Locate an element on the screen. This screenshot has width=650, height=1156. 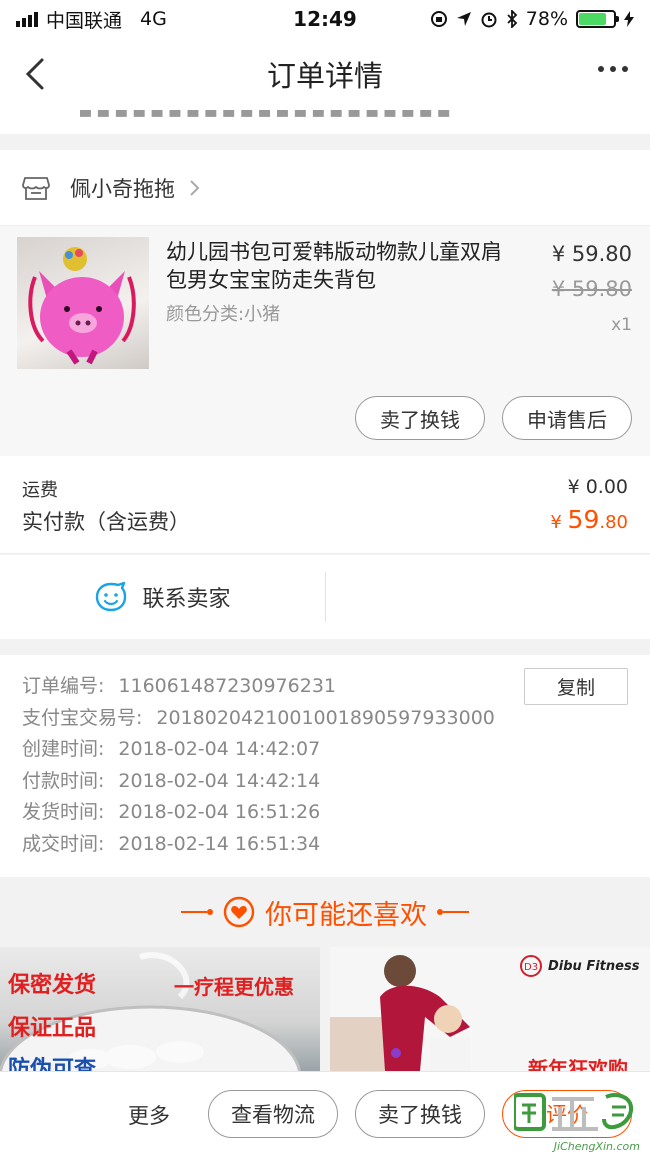
recommend-header: 你可能还喜欢 is located at coordinates (325, 912).